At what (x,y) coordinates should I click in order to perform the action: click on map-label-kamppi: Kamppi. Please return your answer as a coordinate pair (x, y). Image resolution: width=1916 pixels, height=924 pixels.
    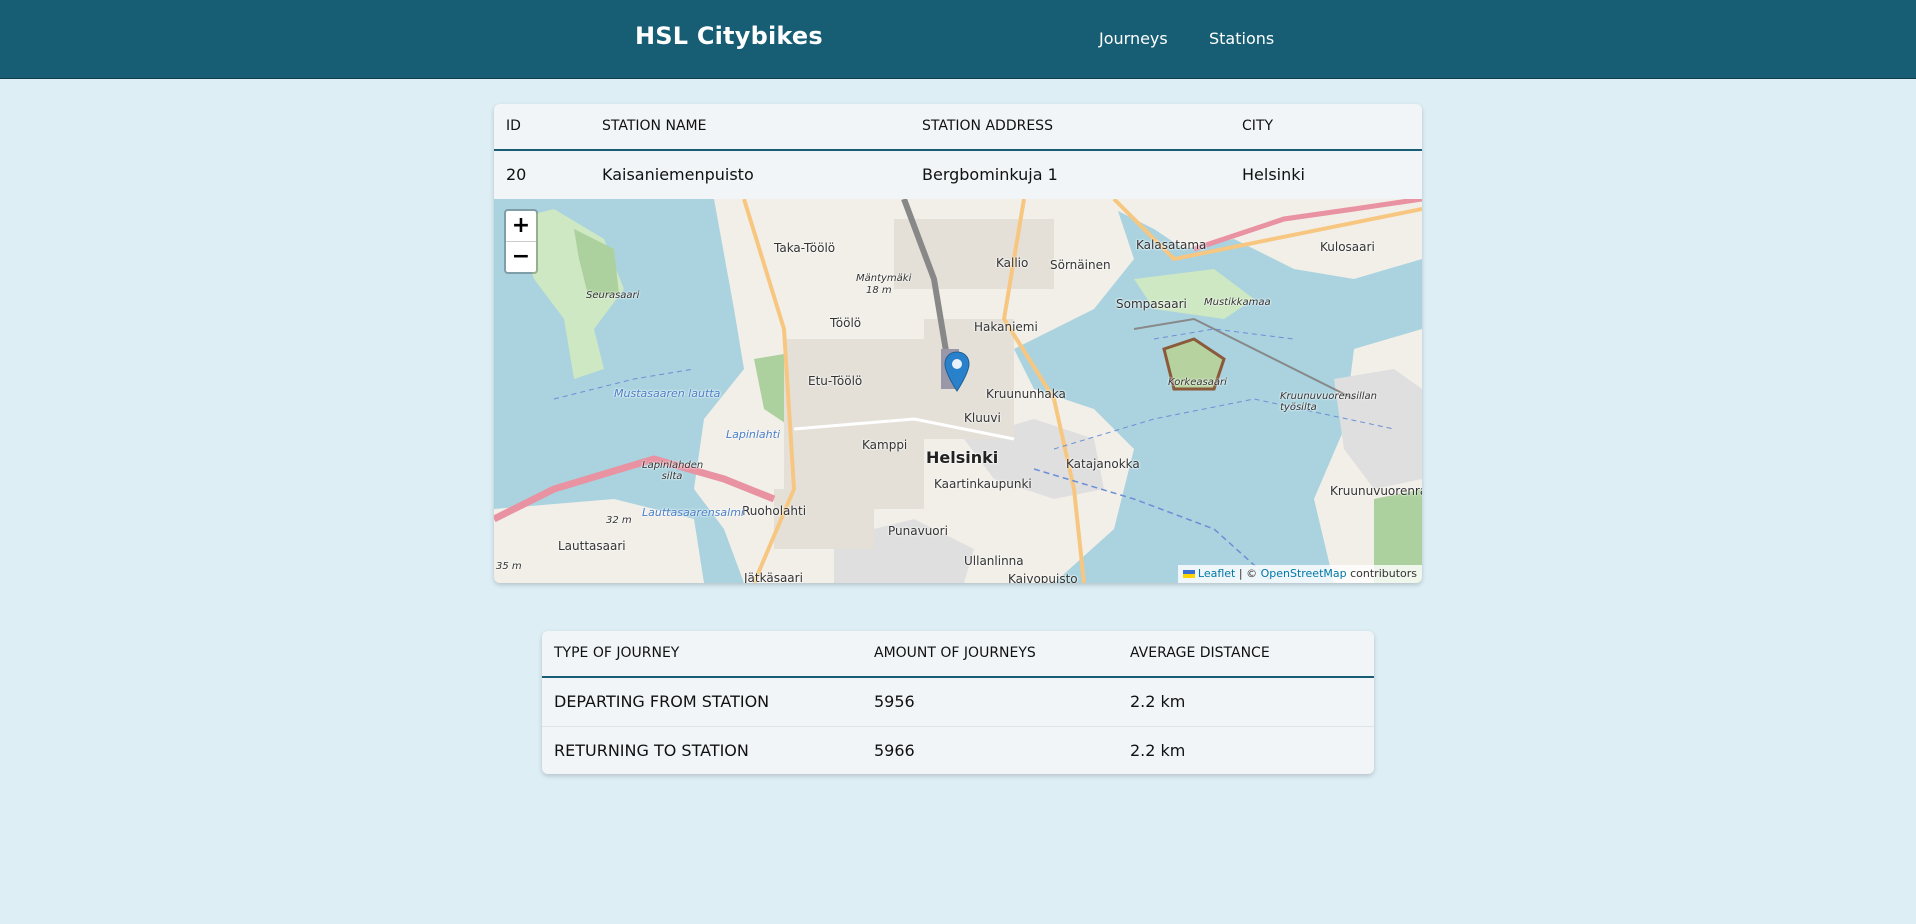
    Looking at the image, I should click on (885, 445).